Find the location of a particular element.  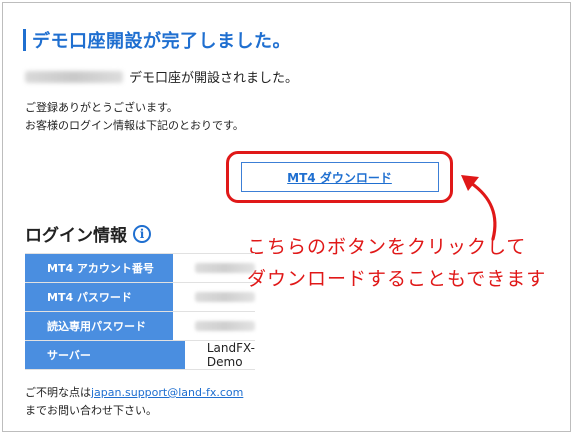

contact-line-2: までお問い合わせ下さい。 is located at coordinates (91, 410).